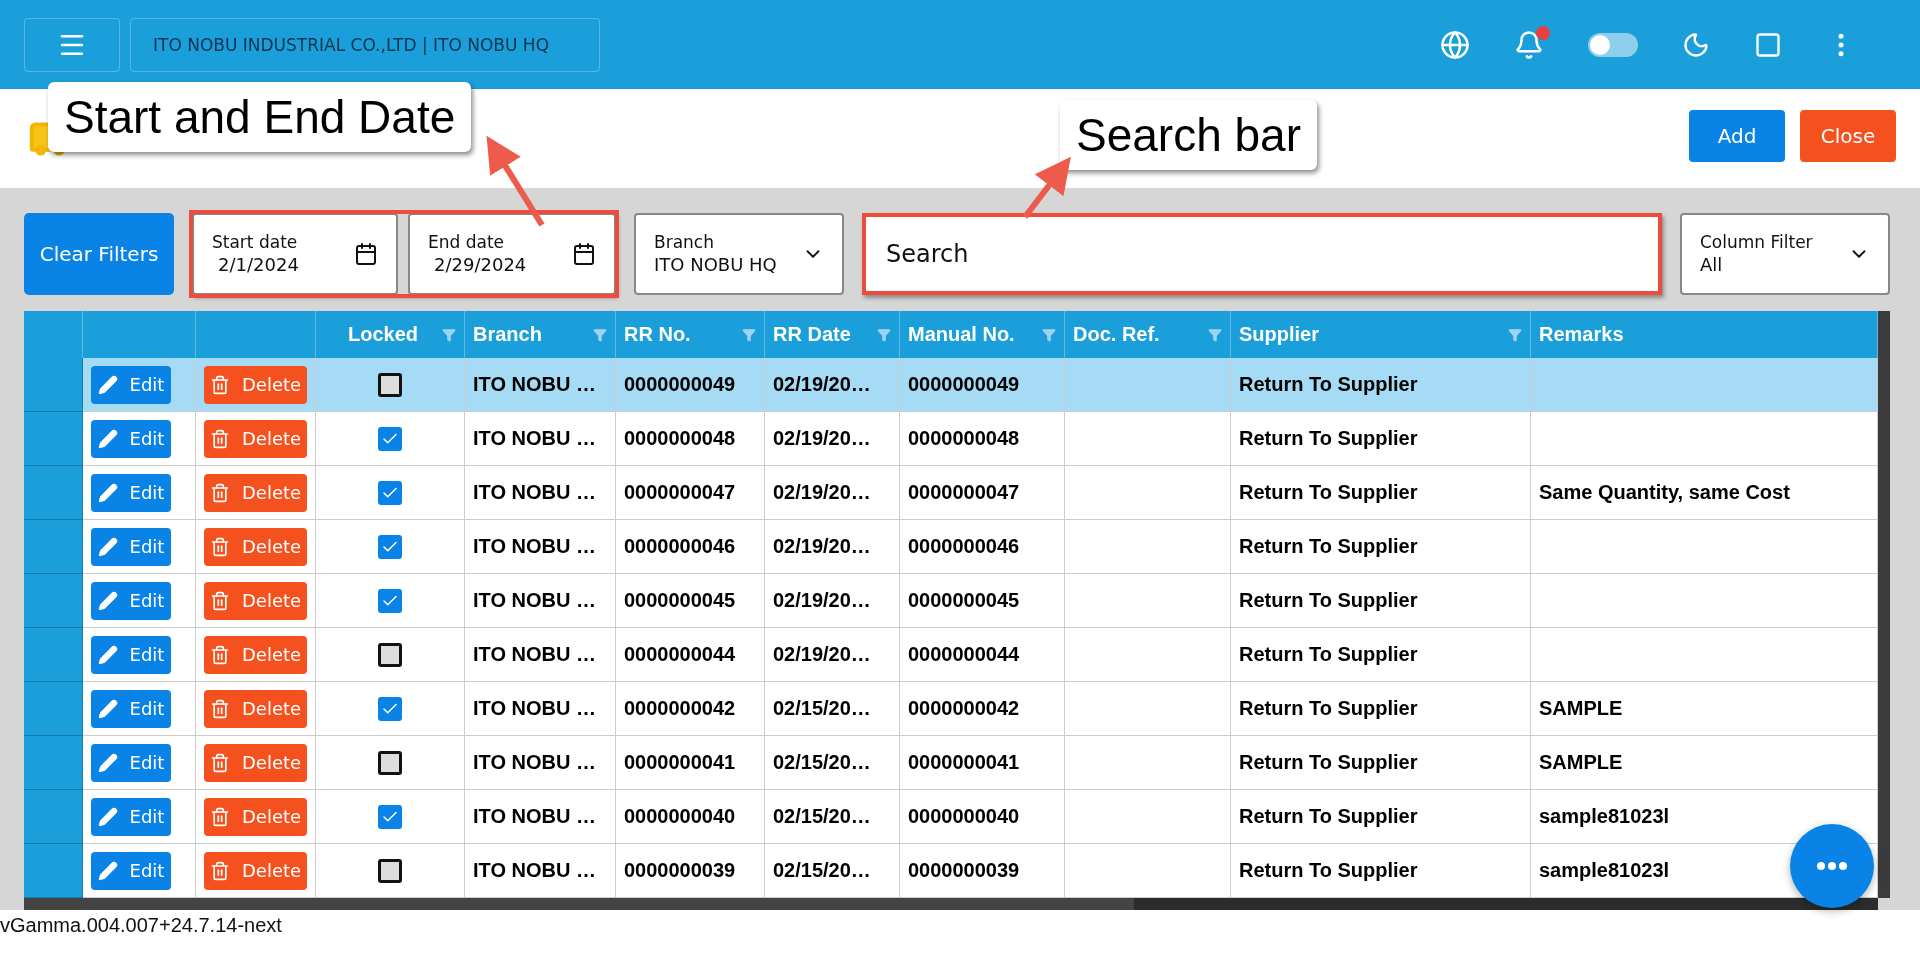  Describe the element at coordinates (739, 254) in the screenshot. I see `branch-dropdown: Branch ITO NOBU HQ` at that location.